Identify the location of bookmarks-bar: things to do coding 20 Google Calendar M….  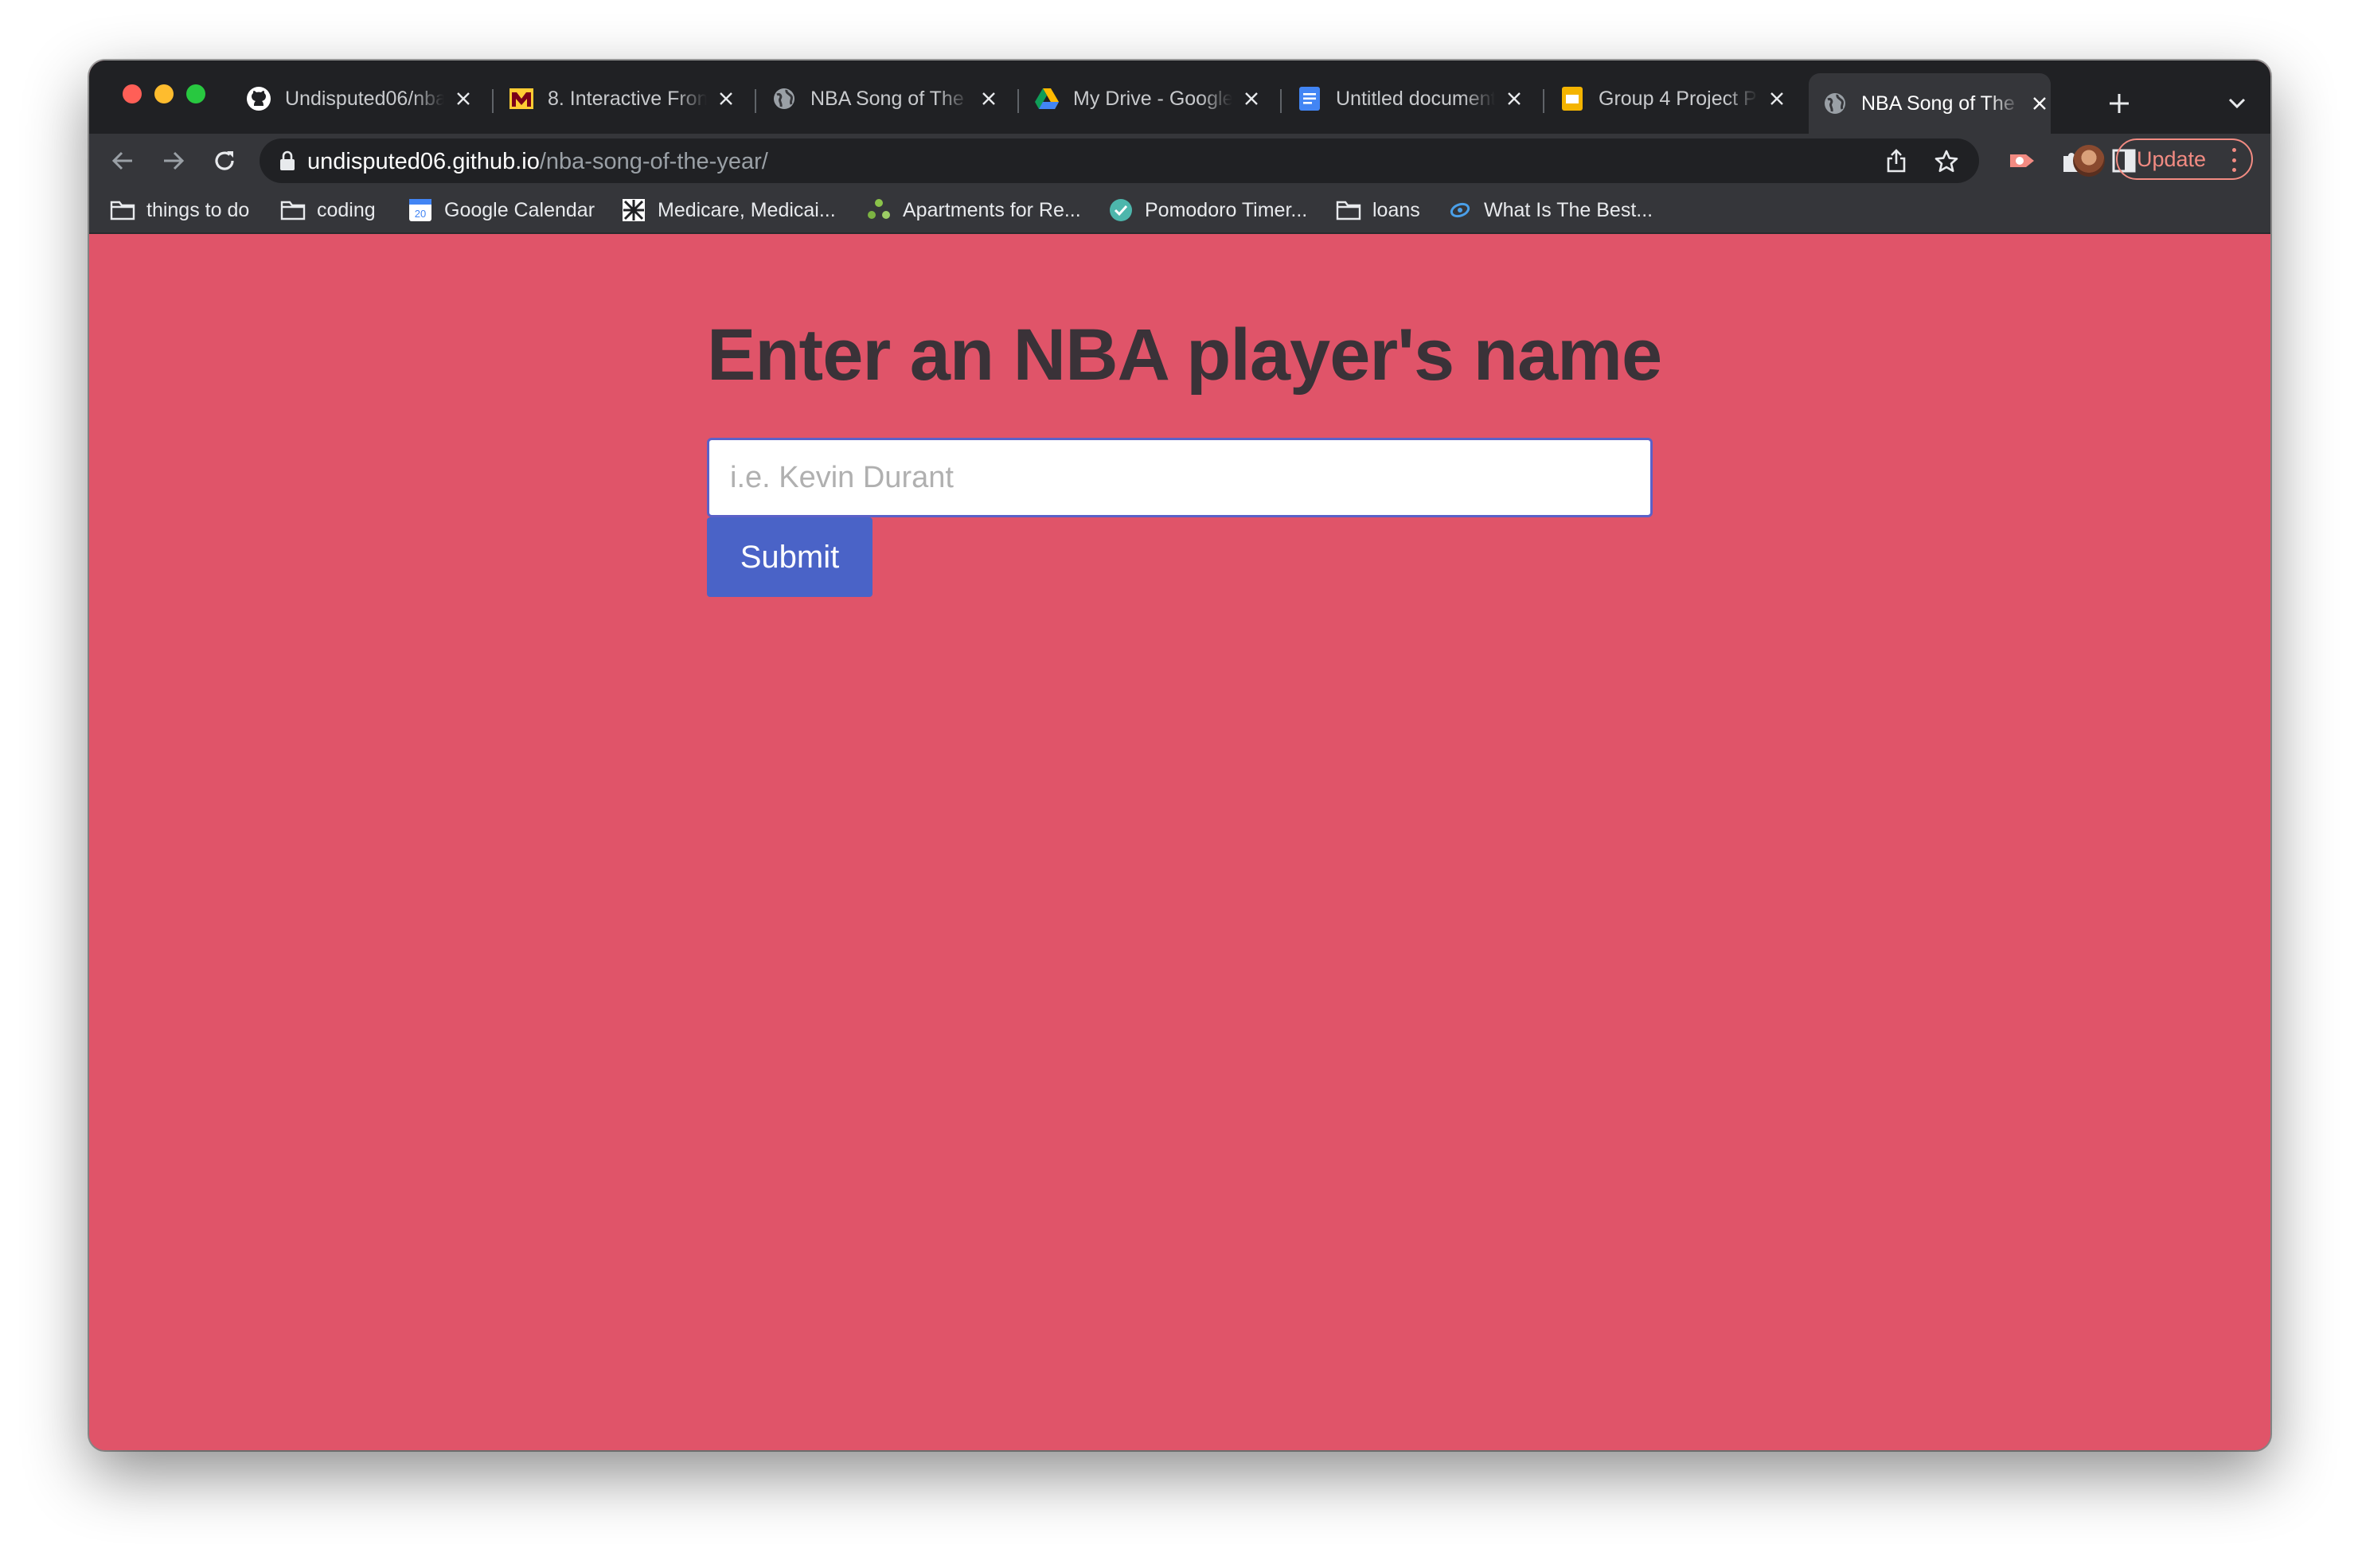
(1179, 211).